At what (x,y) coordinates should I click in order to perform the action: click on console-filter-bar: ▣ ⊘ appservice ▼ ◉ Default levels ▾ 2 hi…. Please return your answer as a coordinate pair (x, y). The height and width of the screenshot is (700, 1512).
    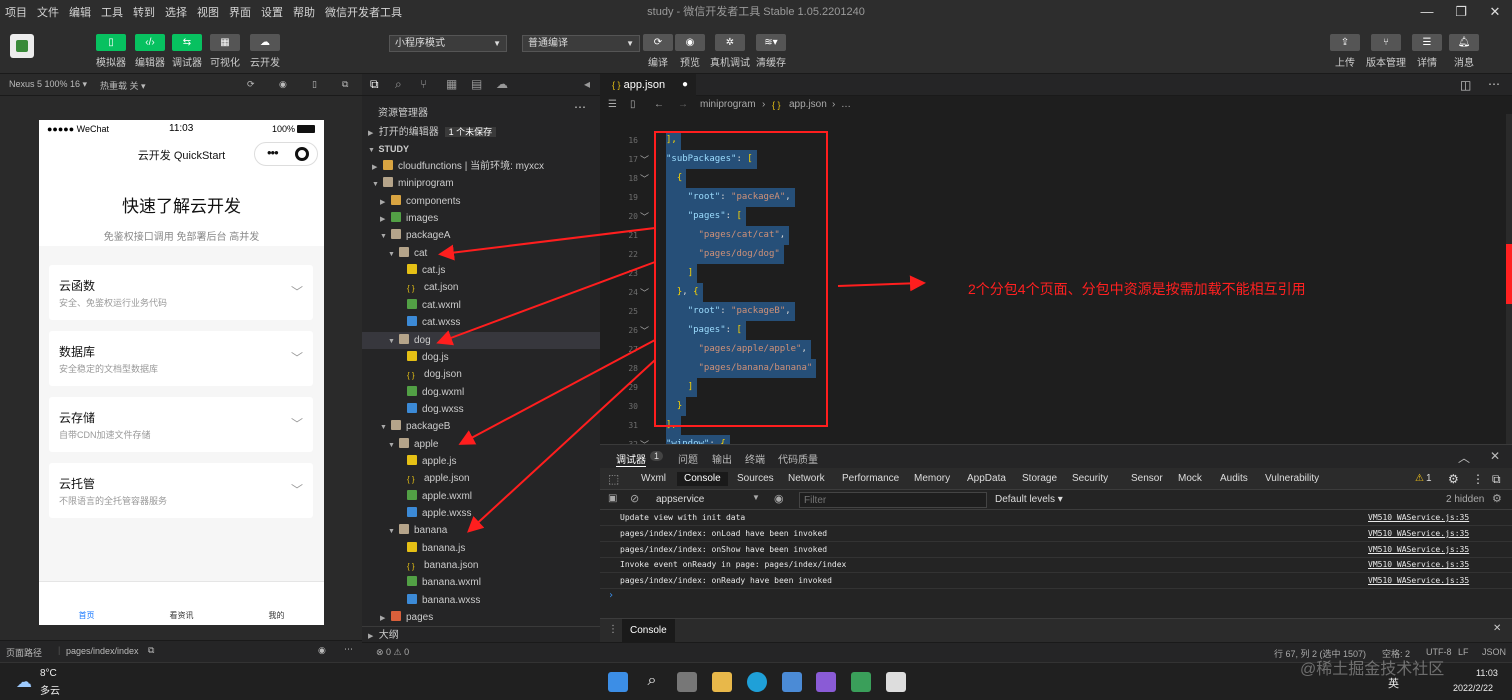
    Looking at the image, I should click on (1056, 500).